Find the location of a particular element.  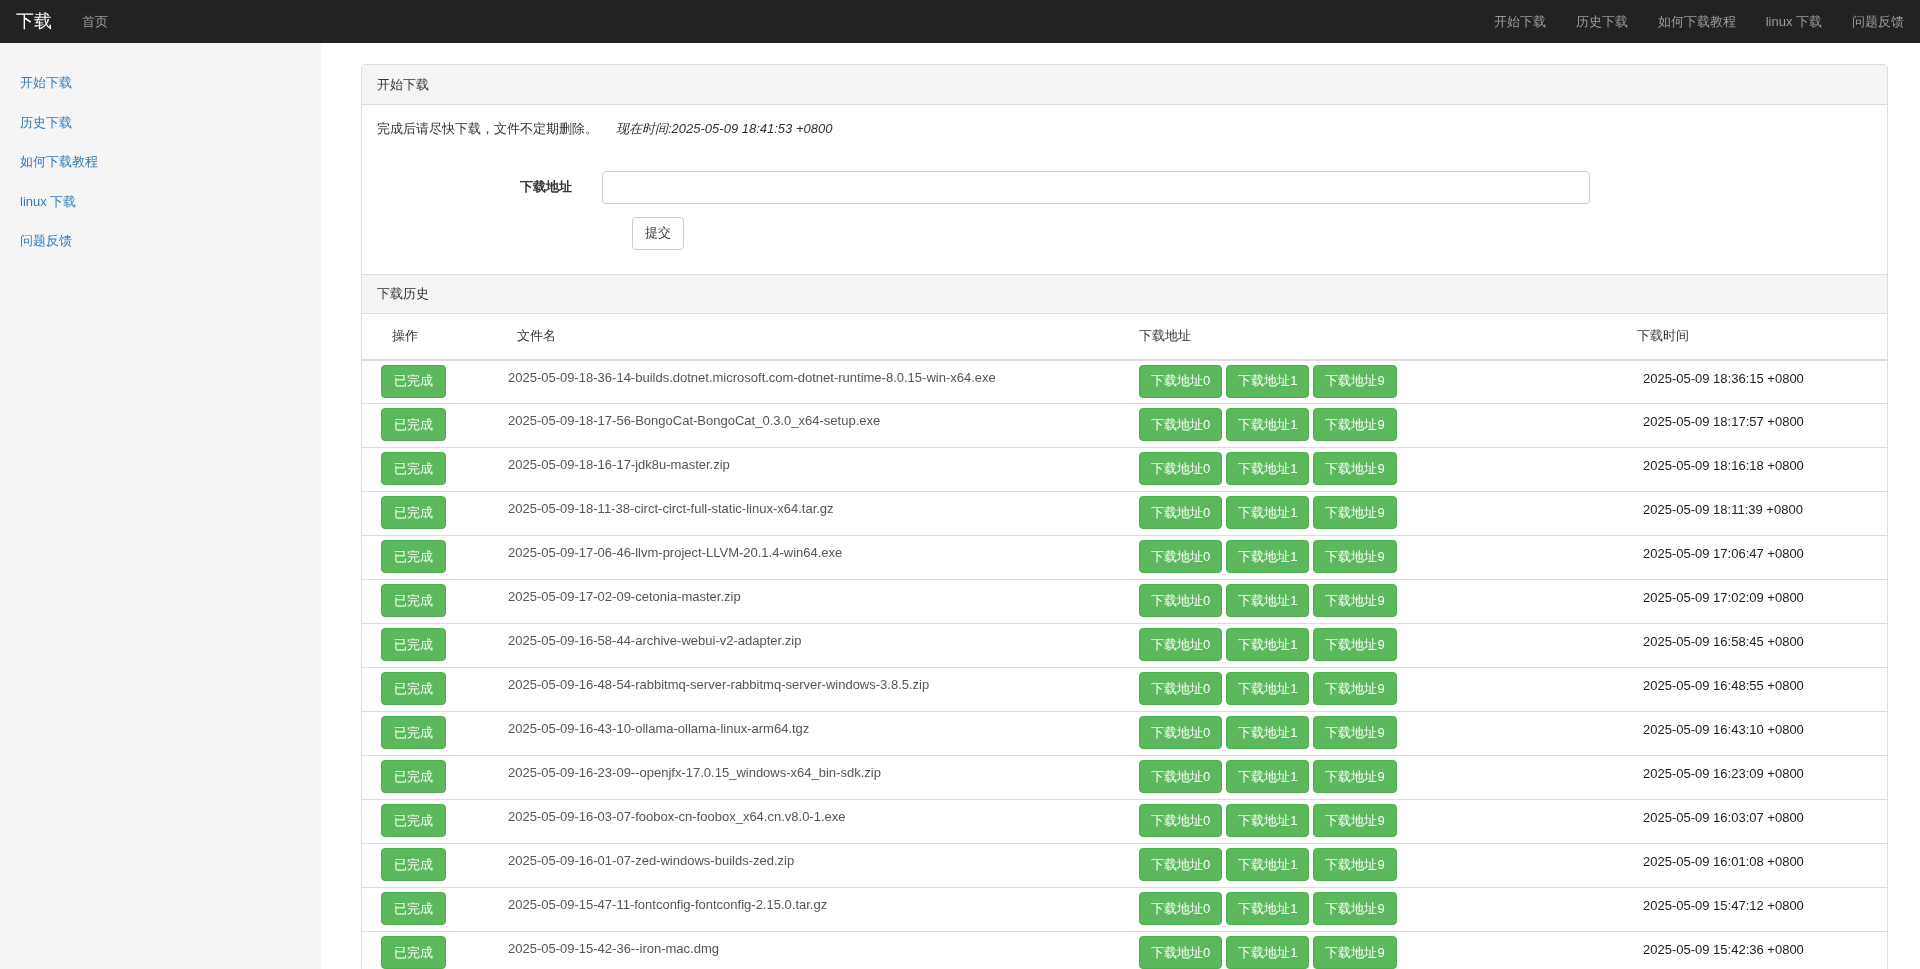

time-cell: 2025-05-09 17:06:47 +0800 is located at coordinates (1723, 553).